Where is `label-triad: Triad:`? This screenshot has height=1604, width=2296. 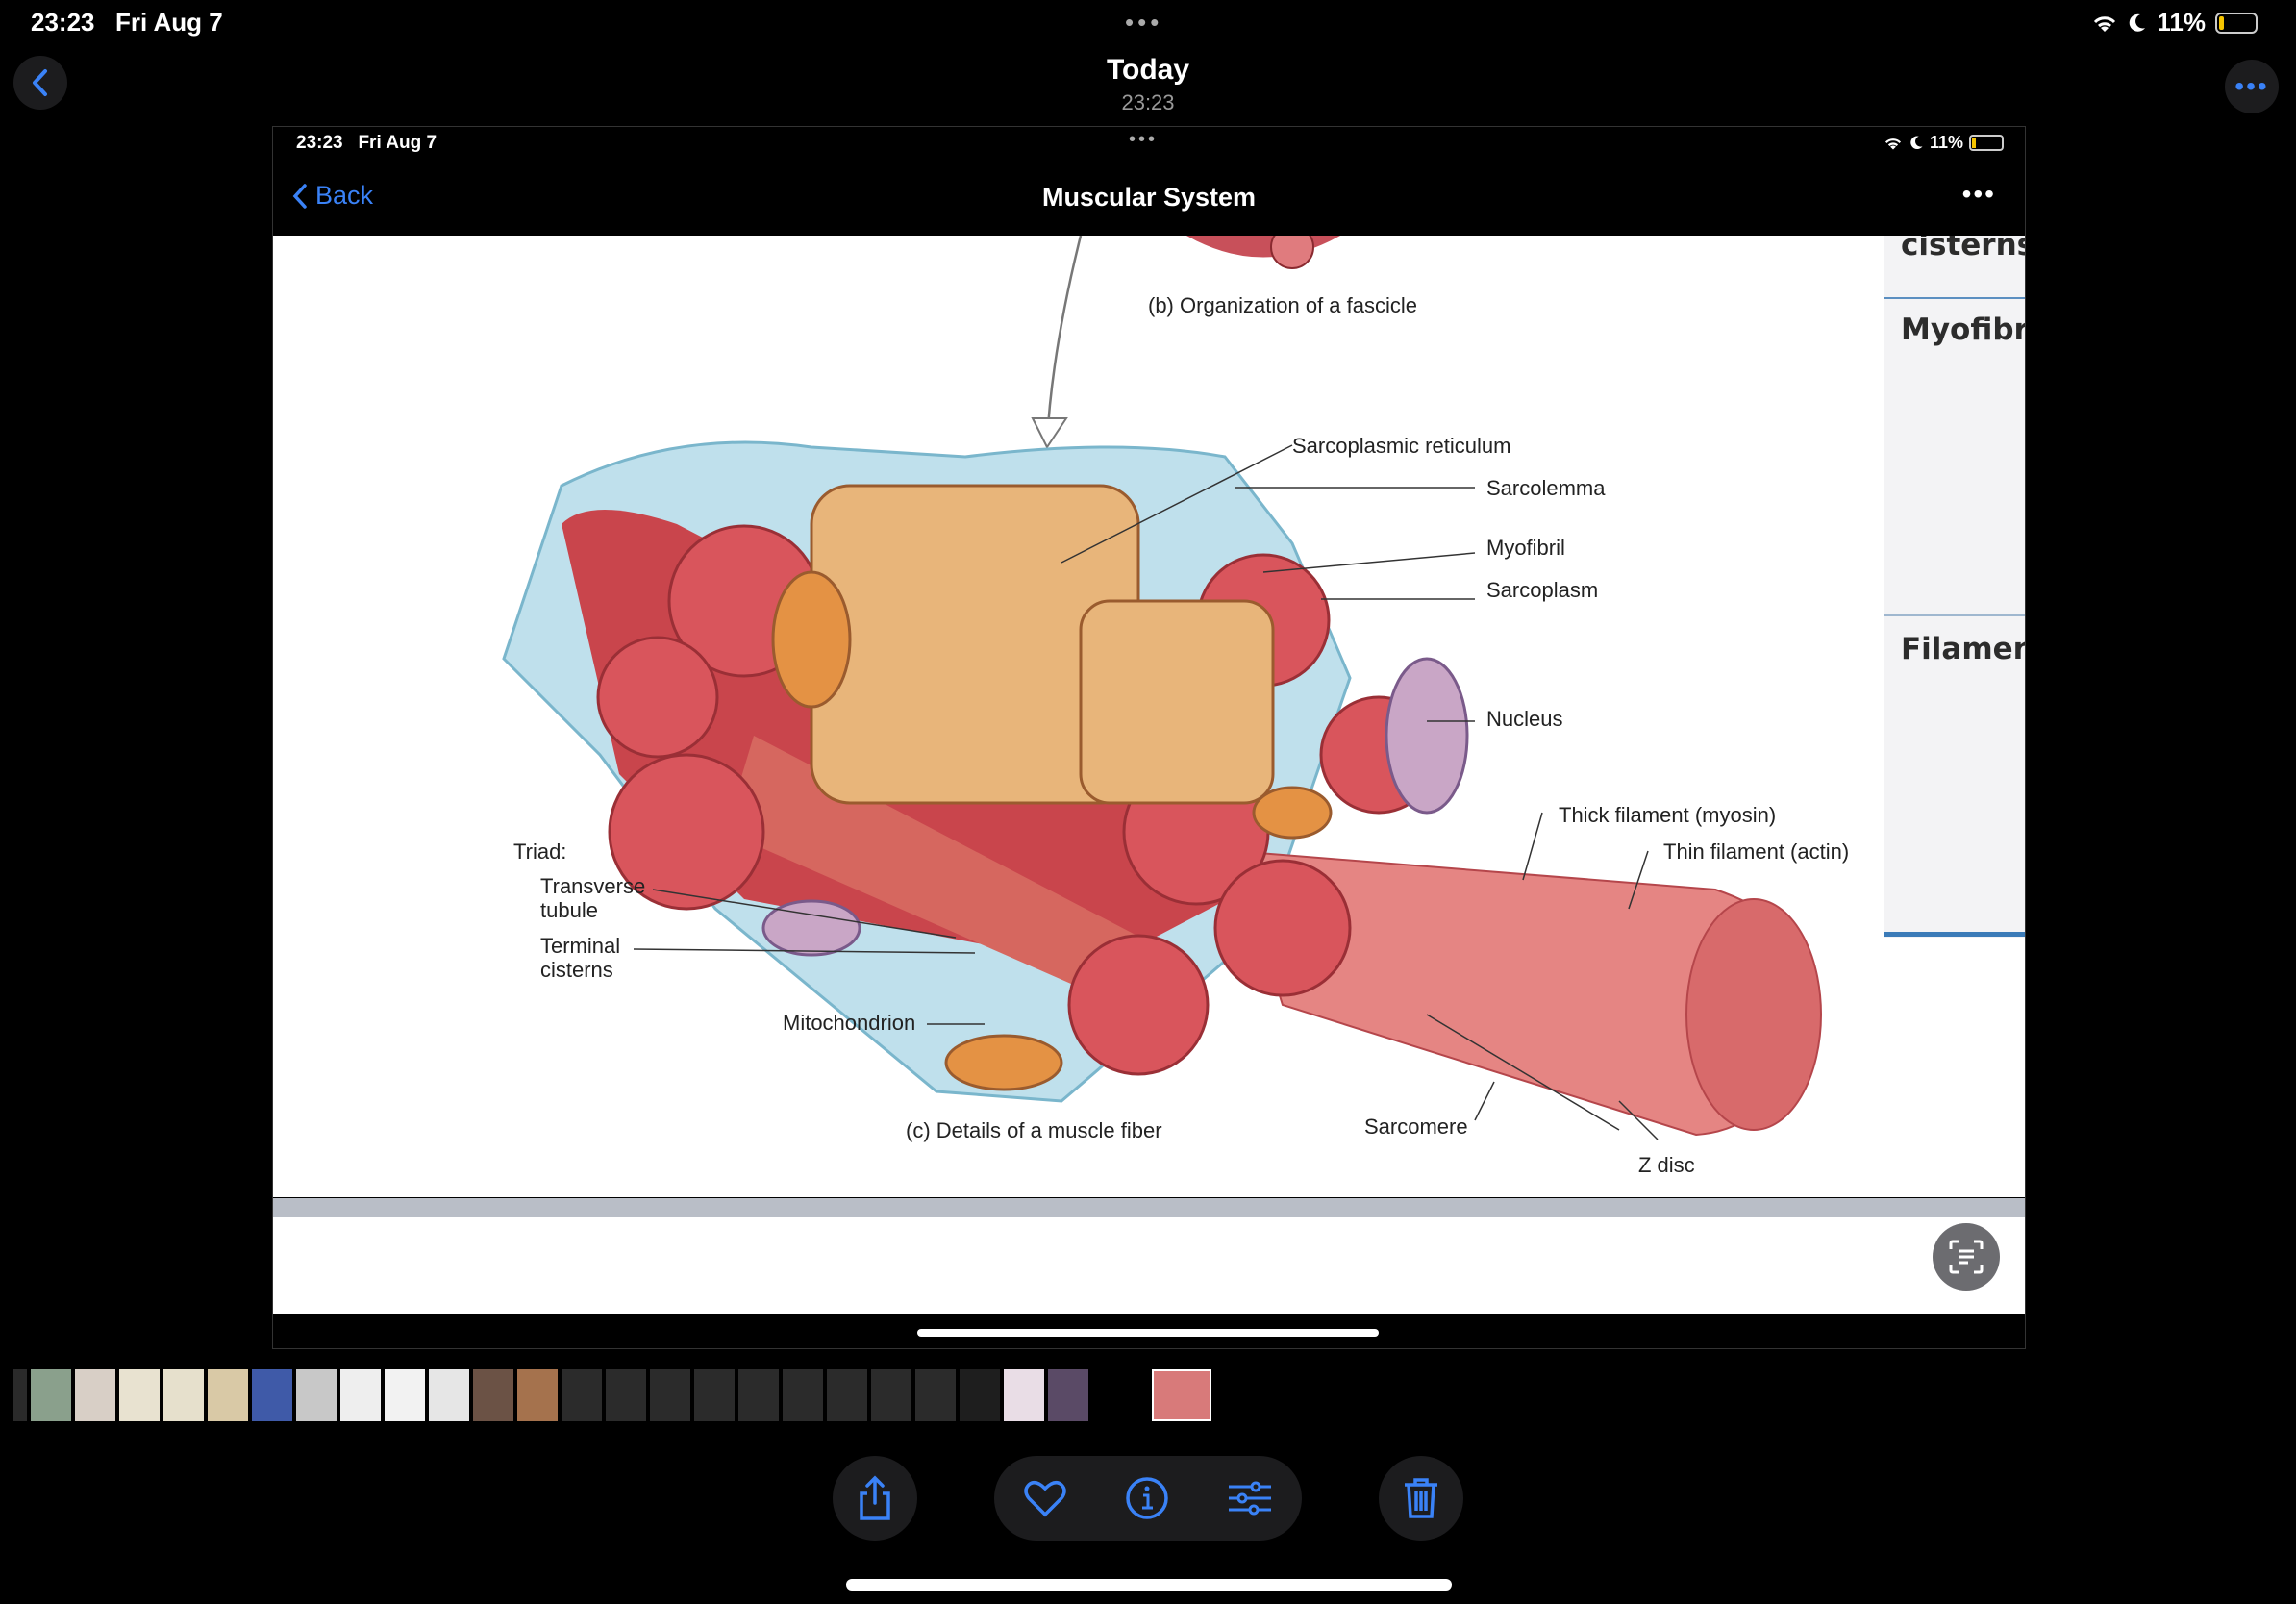 label-triad: Triad: is located at coordinates (540, 852).